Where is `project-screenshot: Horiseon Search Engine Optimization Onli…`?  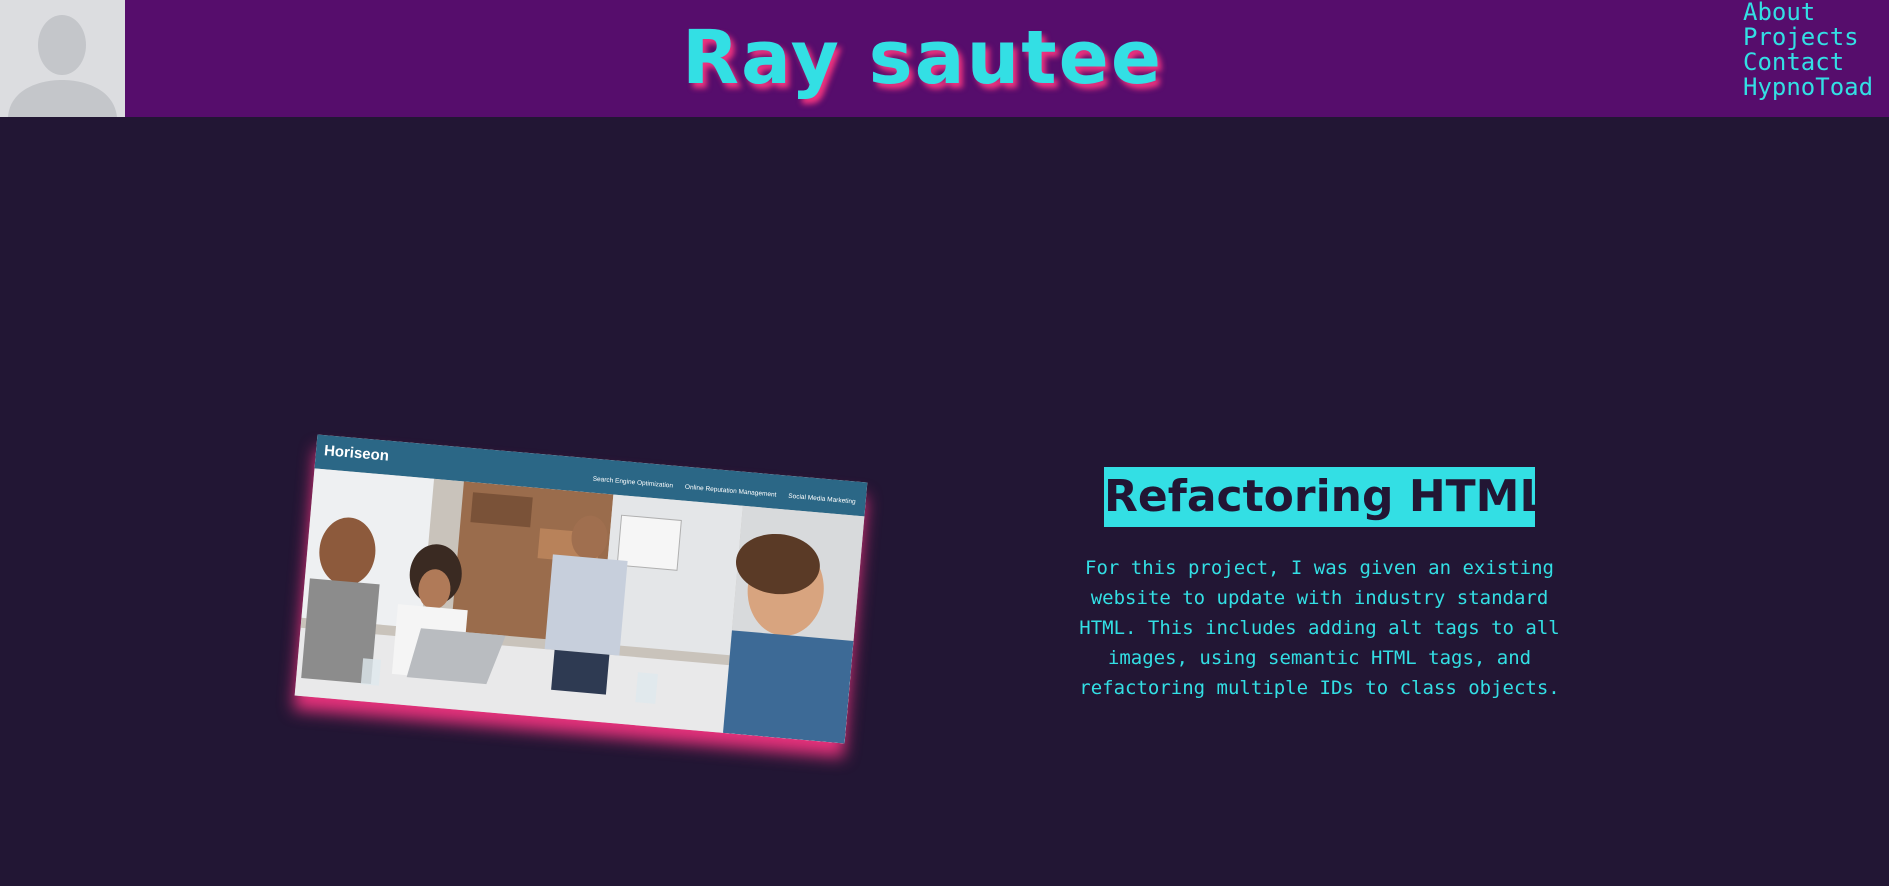
project-screenshot: Horiseon Search Engine Optimization Onli… is located at coordinates (581, 589).